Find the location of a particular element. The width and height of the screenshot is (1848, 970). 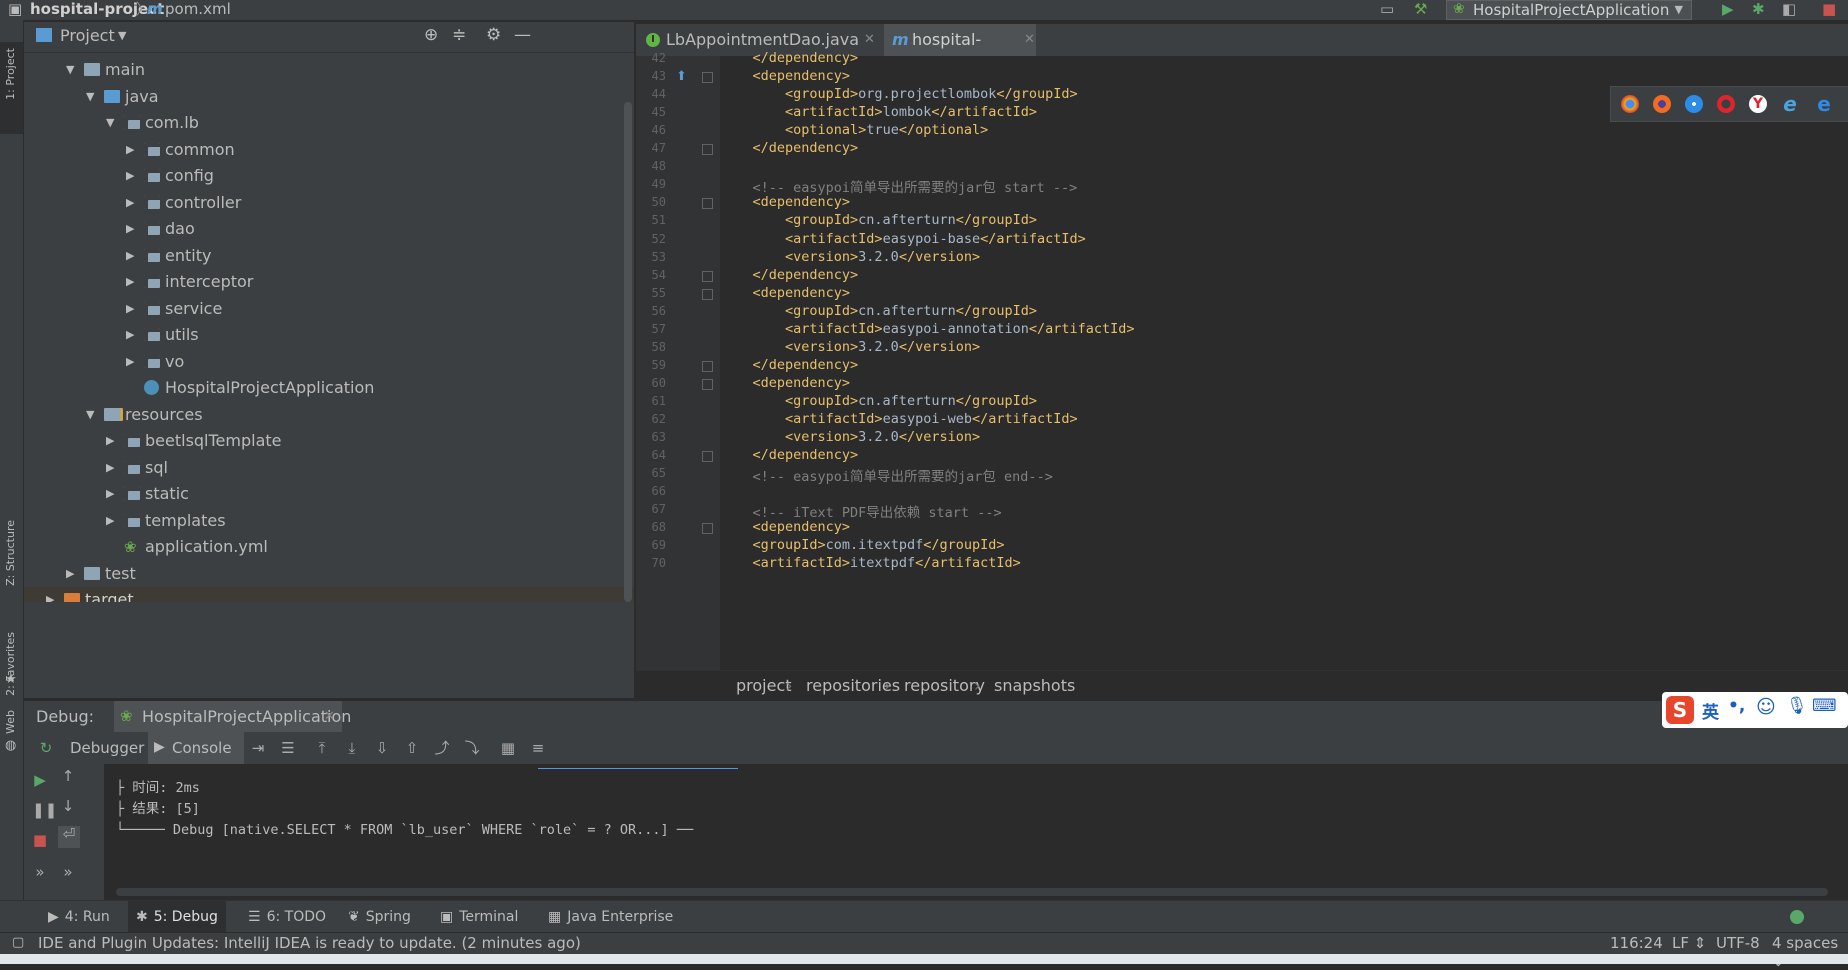

evaluate-icon: ▦ is located at coordinates (508, 748).